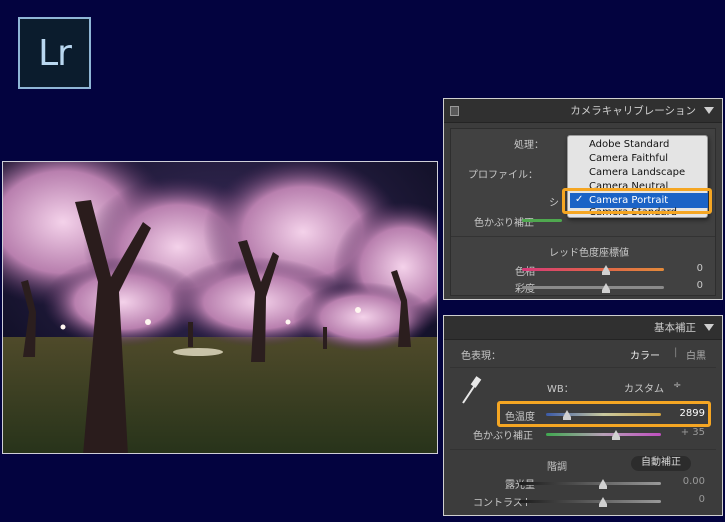 The image size is (725, 522). What do you see at coordinates (481, 356) in the screenshot?
I see `treatment-label: 色表現：` at bounding box center [481, 356].